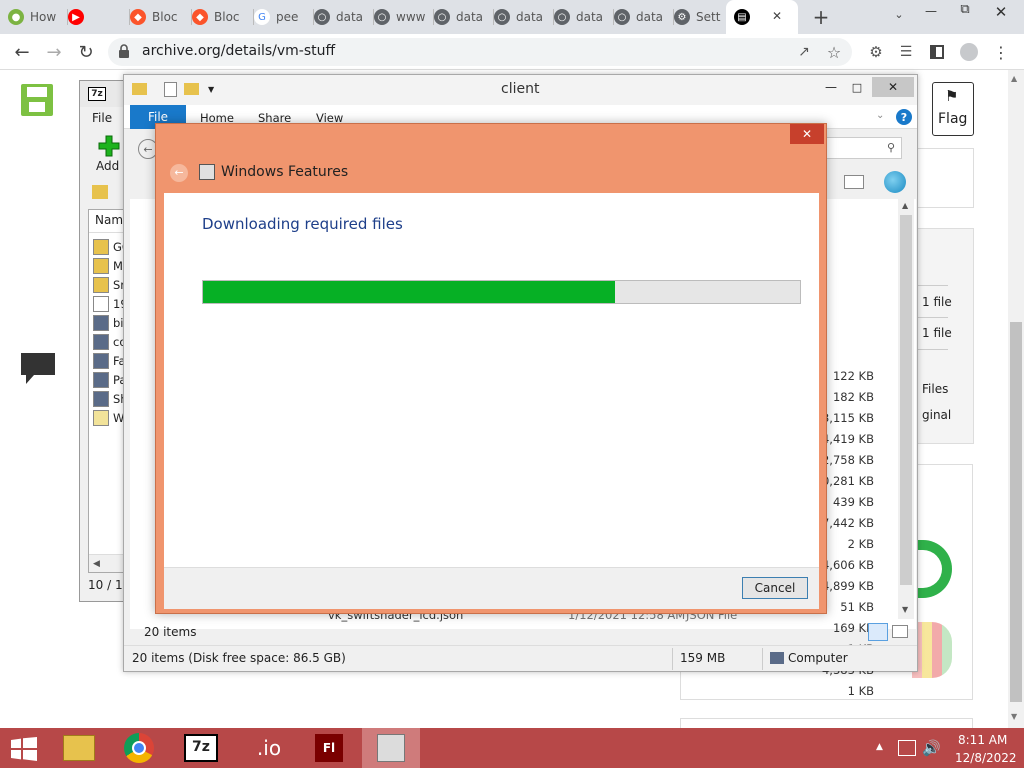 This screenshot has width=1024, height=768. What do you see at coordinates (38, 369) in the screenshot?
I see `chat-bubble-icon` at bounding box center [38, 369].